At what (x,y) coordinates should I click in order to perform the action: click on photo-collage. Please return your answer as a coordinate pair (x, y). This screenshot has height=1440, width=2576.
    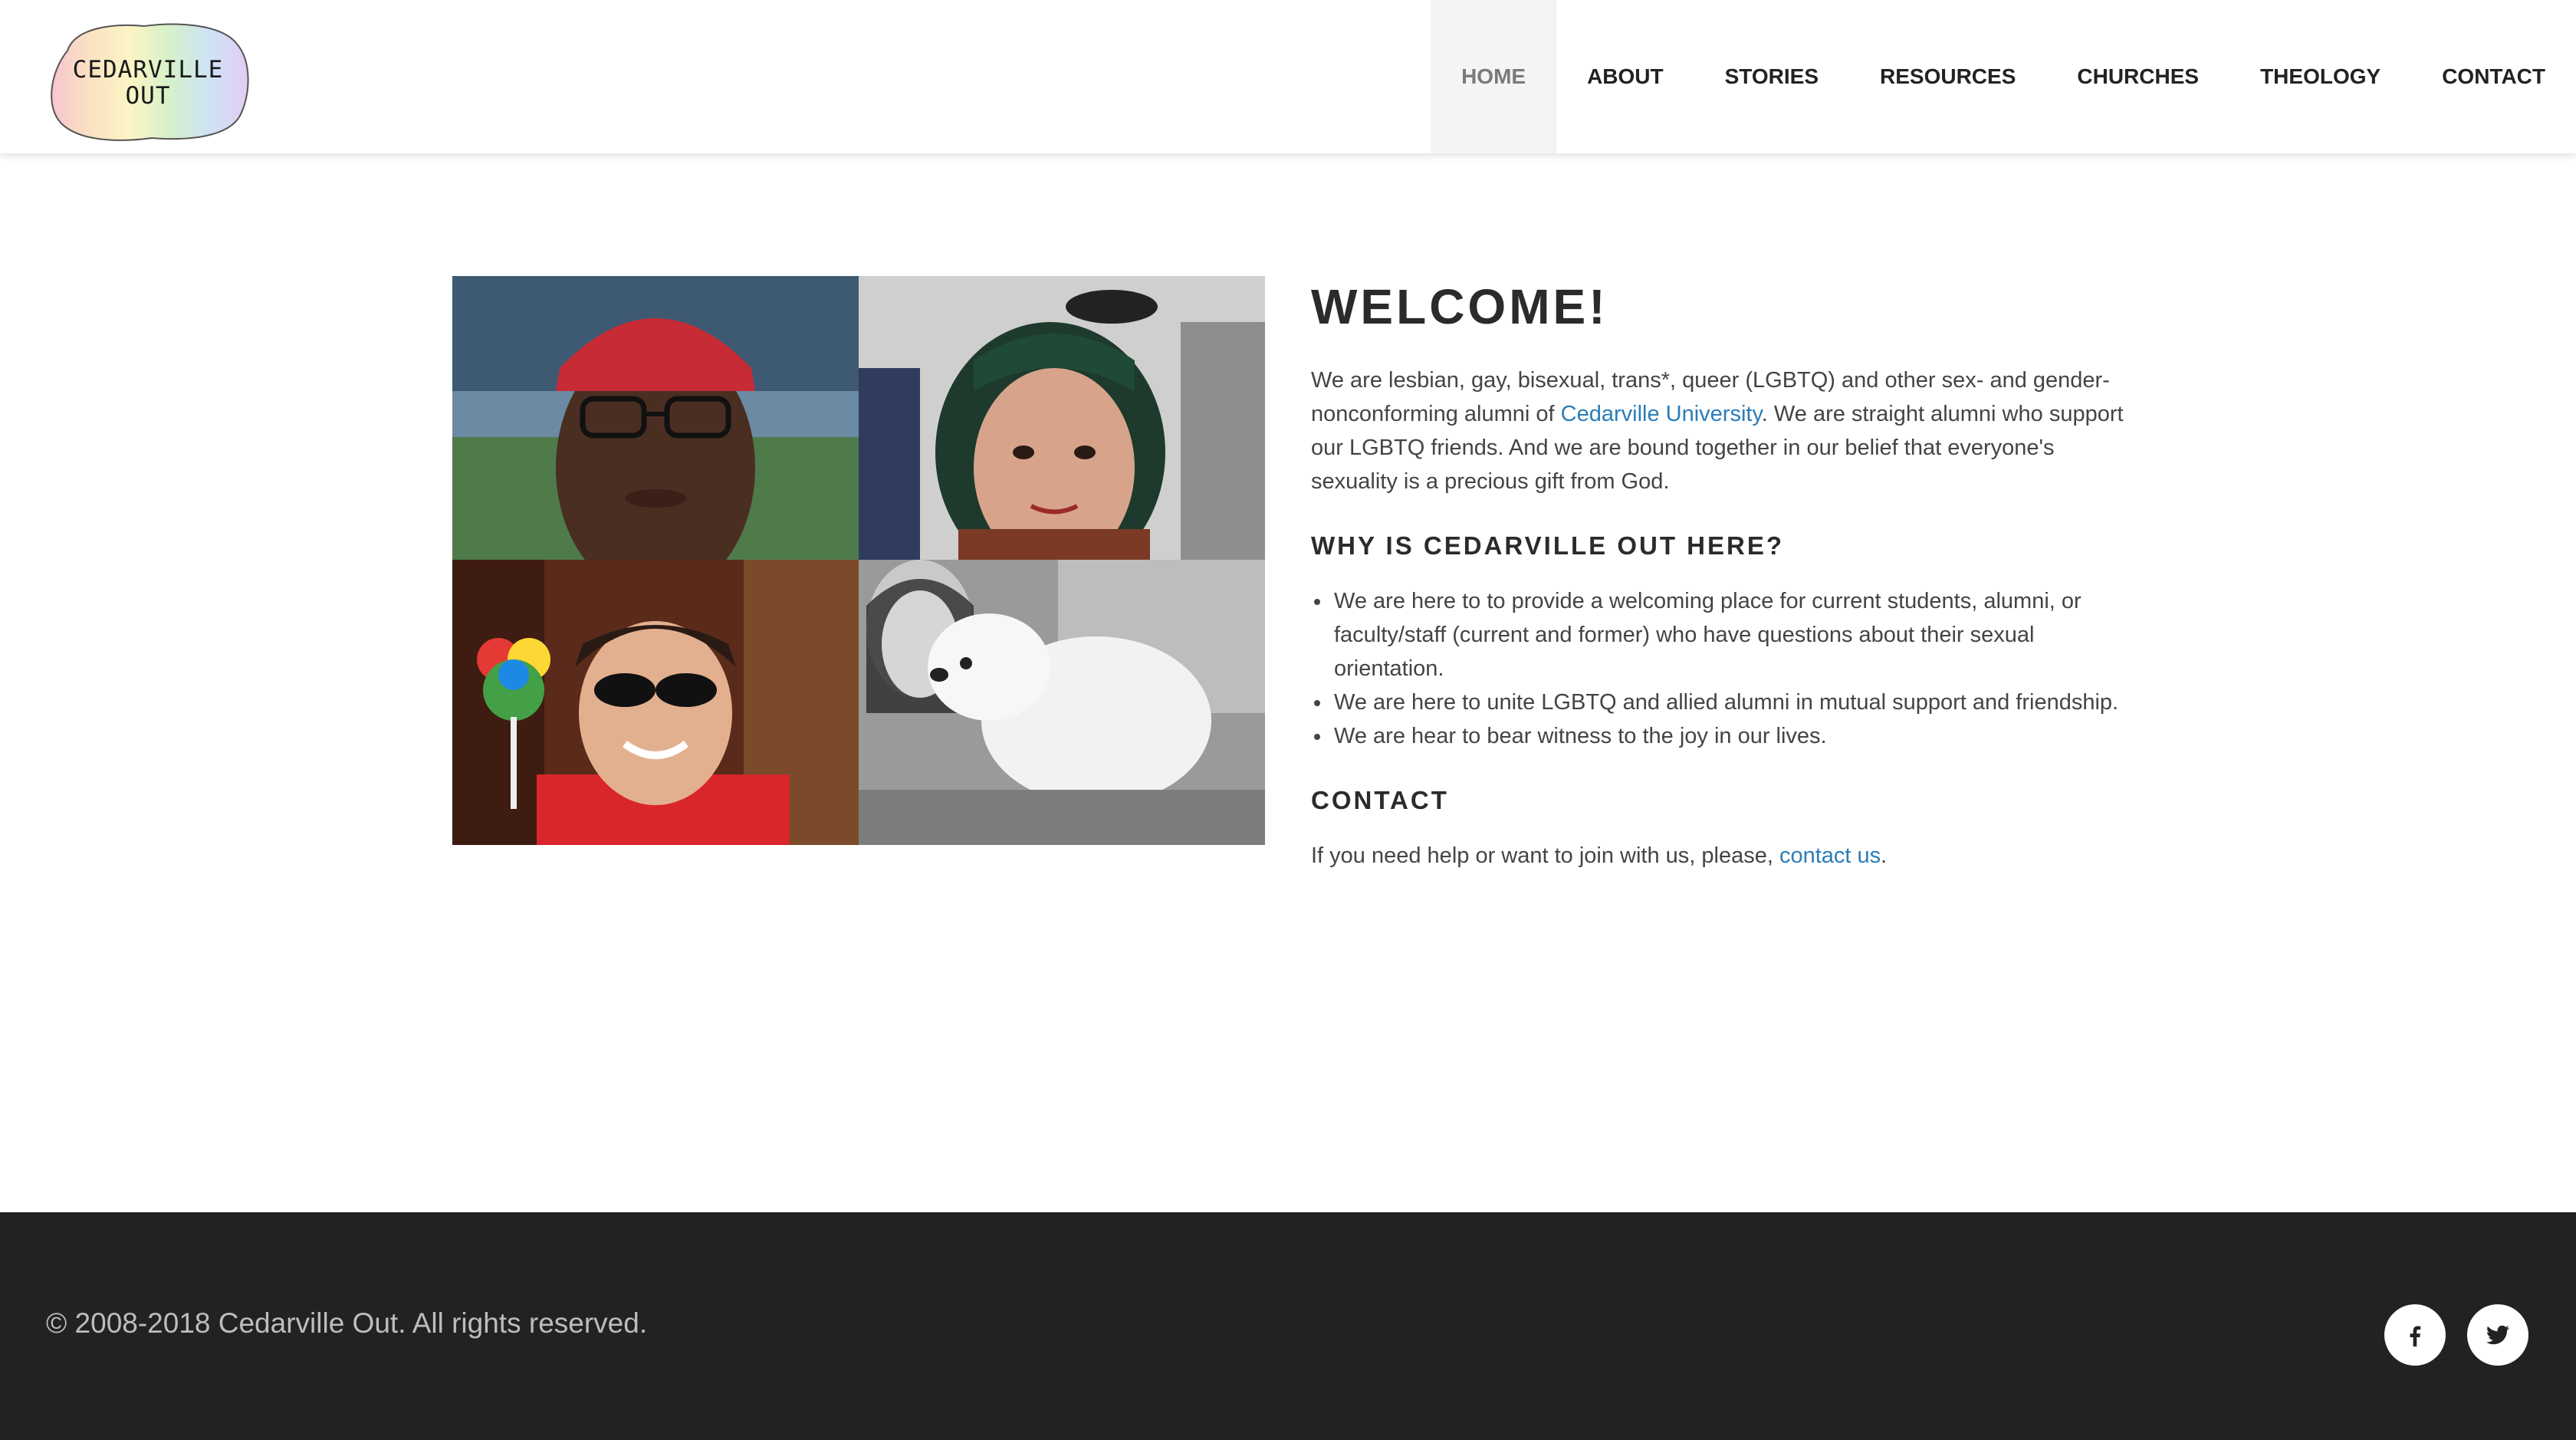
    Looking at the image, I should click on (859, 560).